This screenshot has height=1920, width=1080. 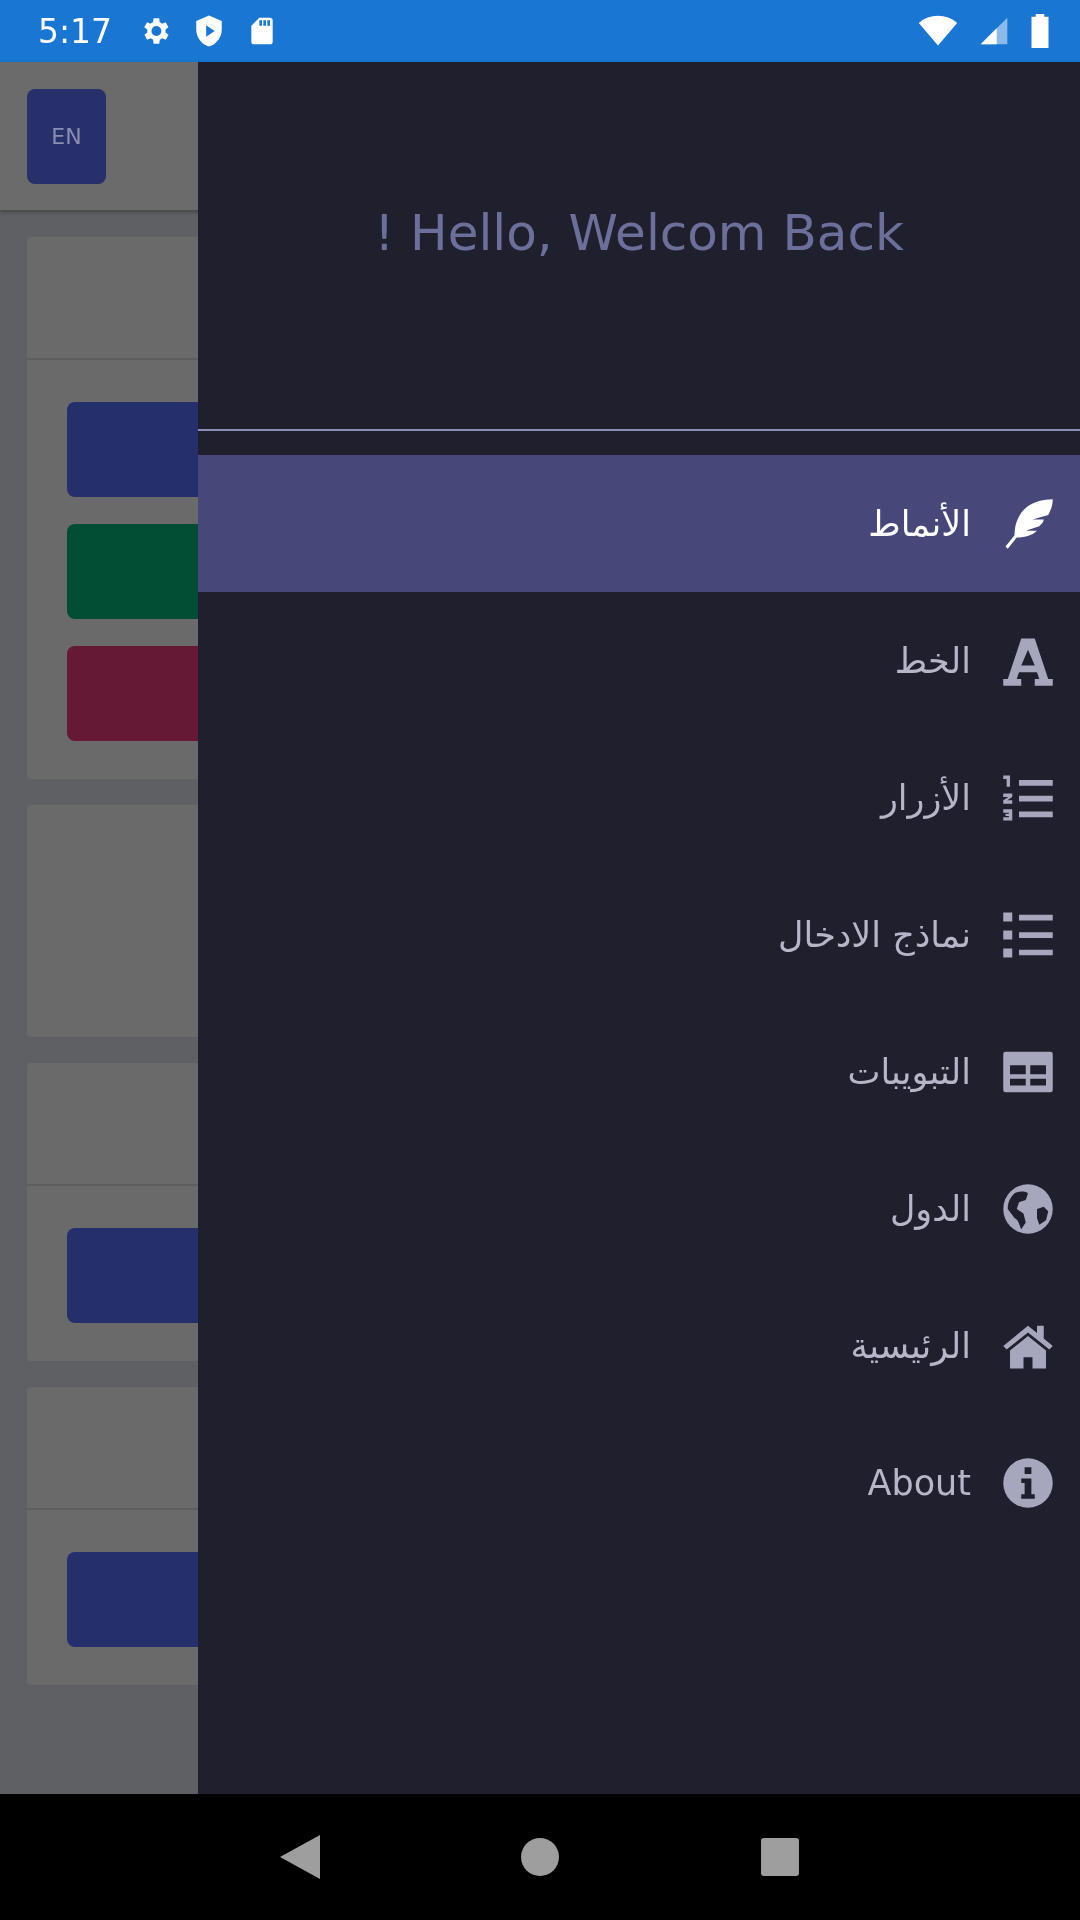 What do you see at coordinates (639, 1071) in the screenshot?
I see `drawer-item: التبويبات` at bounding box center [639, 1071].